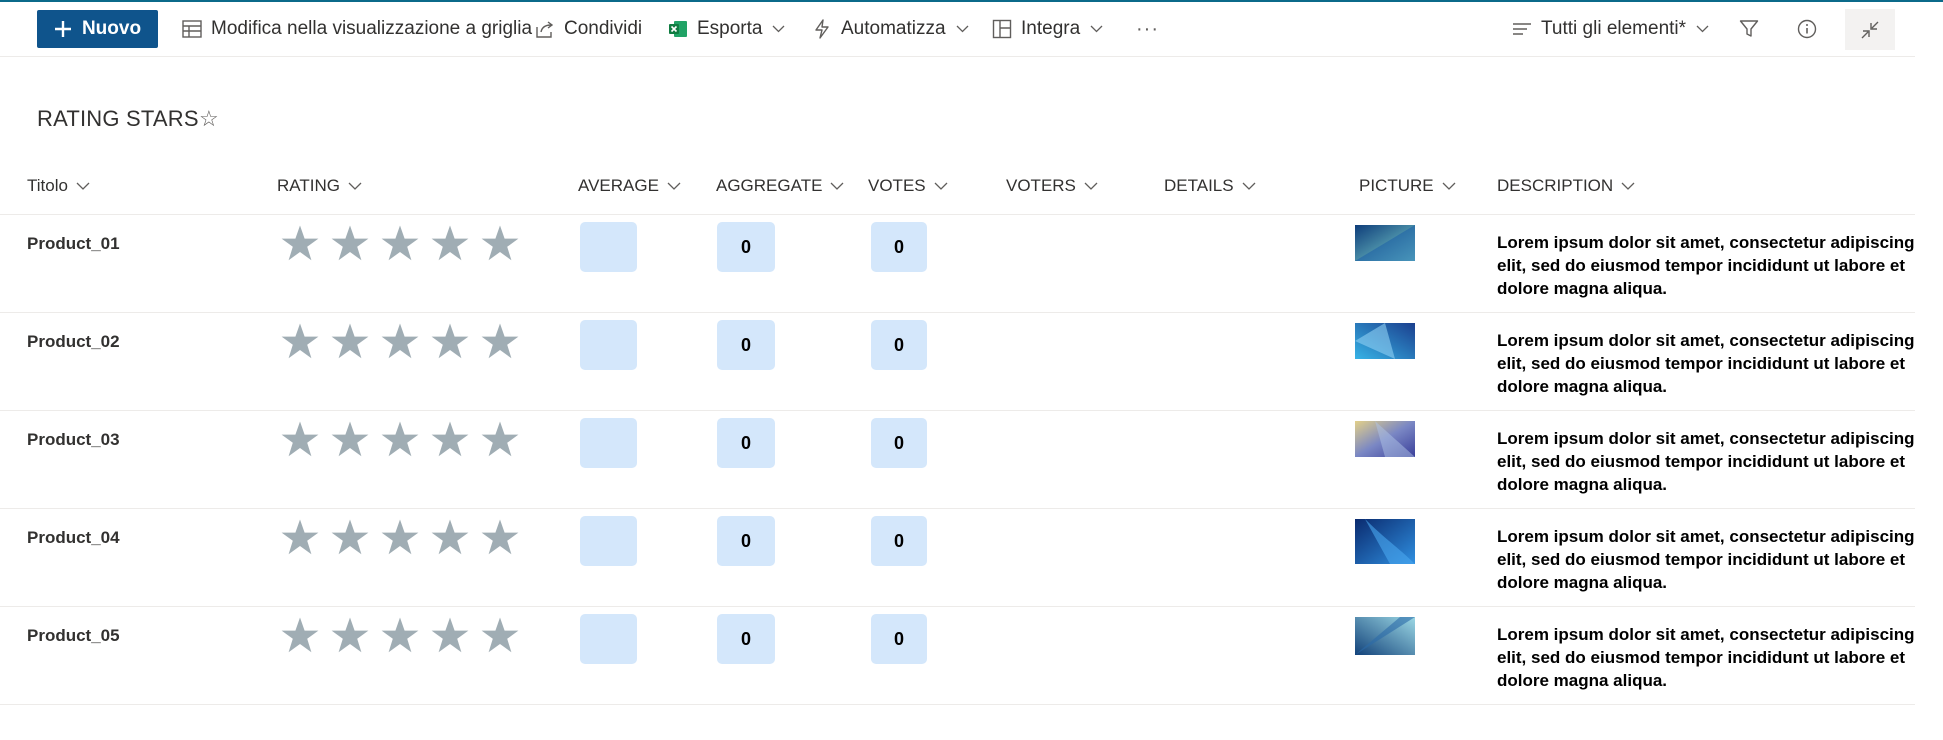 Image resolution: width=1943 pixels, height=740 pixels. I want to click on favorite-star-icon: ☆, so click(209, 119).